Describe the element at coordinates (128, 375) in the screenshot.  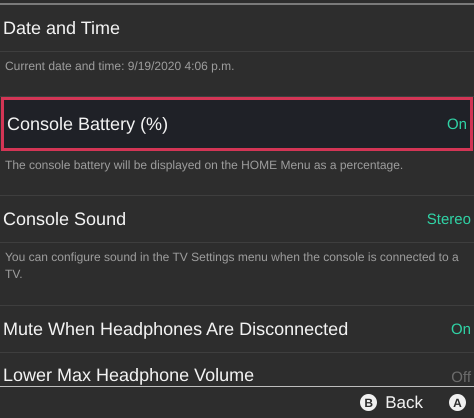
I see `setting-title: Lower Max Headphone Volume` at that location.